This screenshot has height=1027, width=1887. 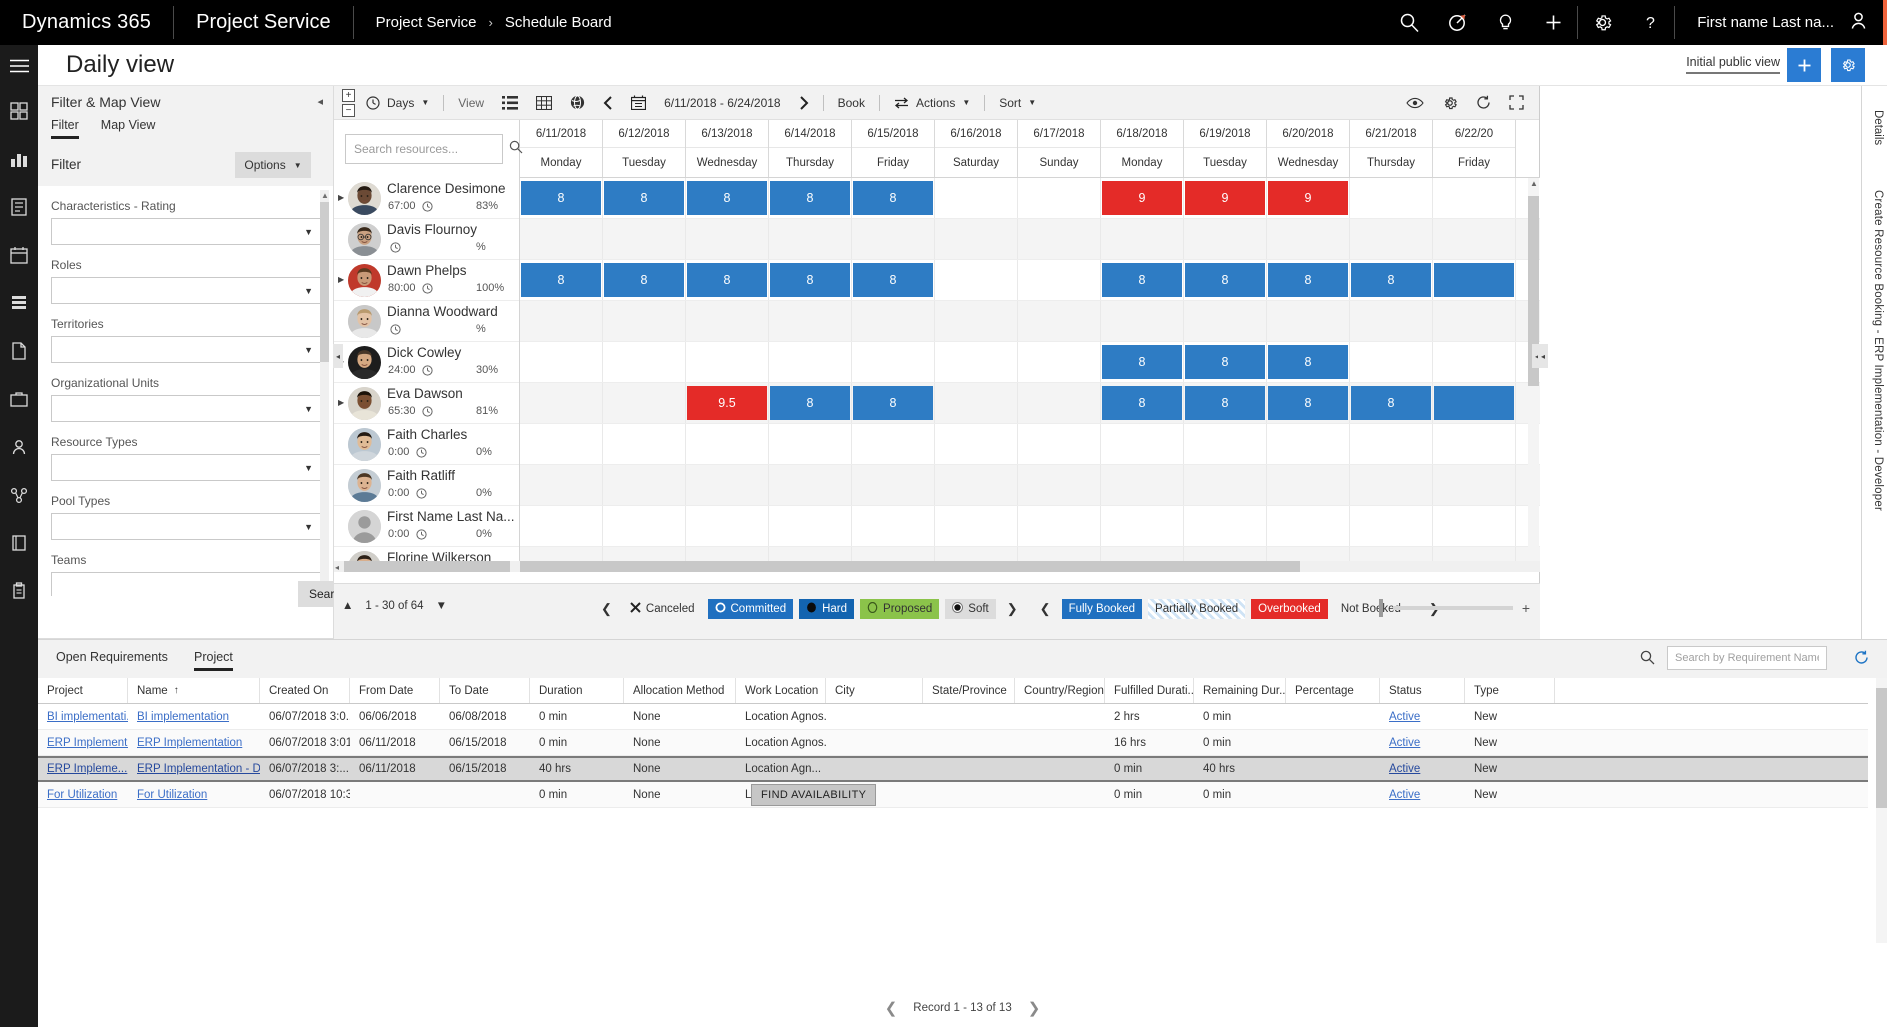 What do you see at coordinates (426, 485) in the screenshot?
I see `resource-row: Faith Ratliff 0:00 0%` at bounding box center [426, 485].